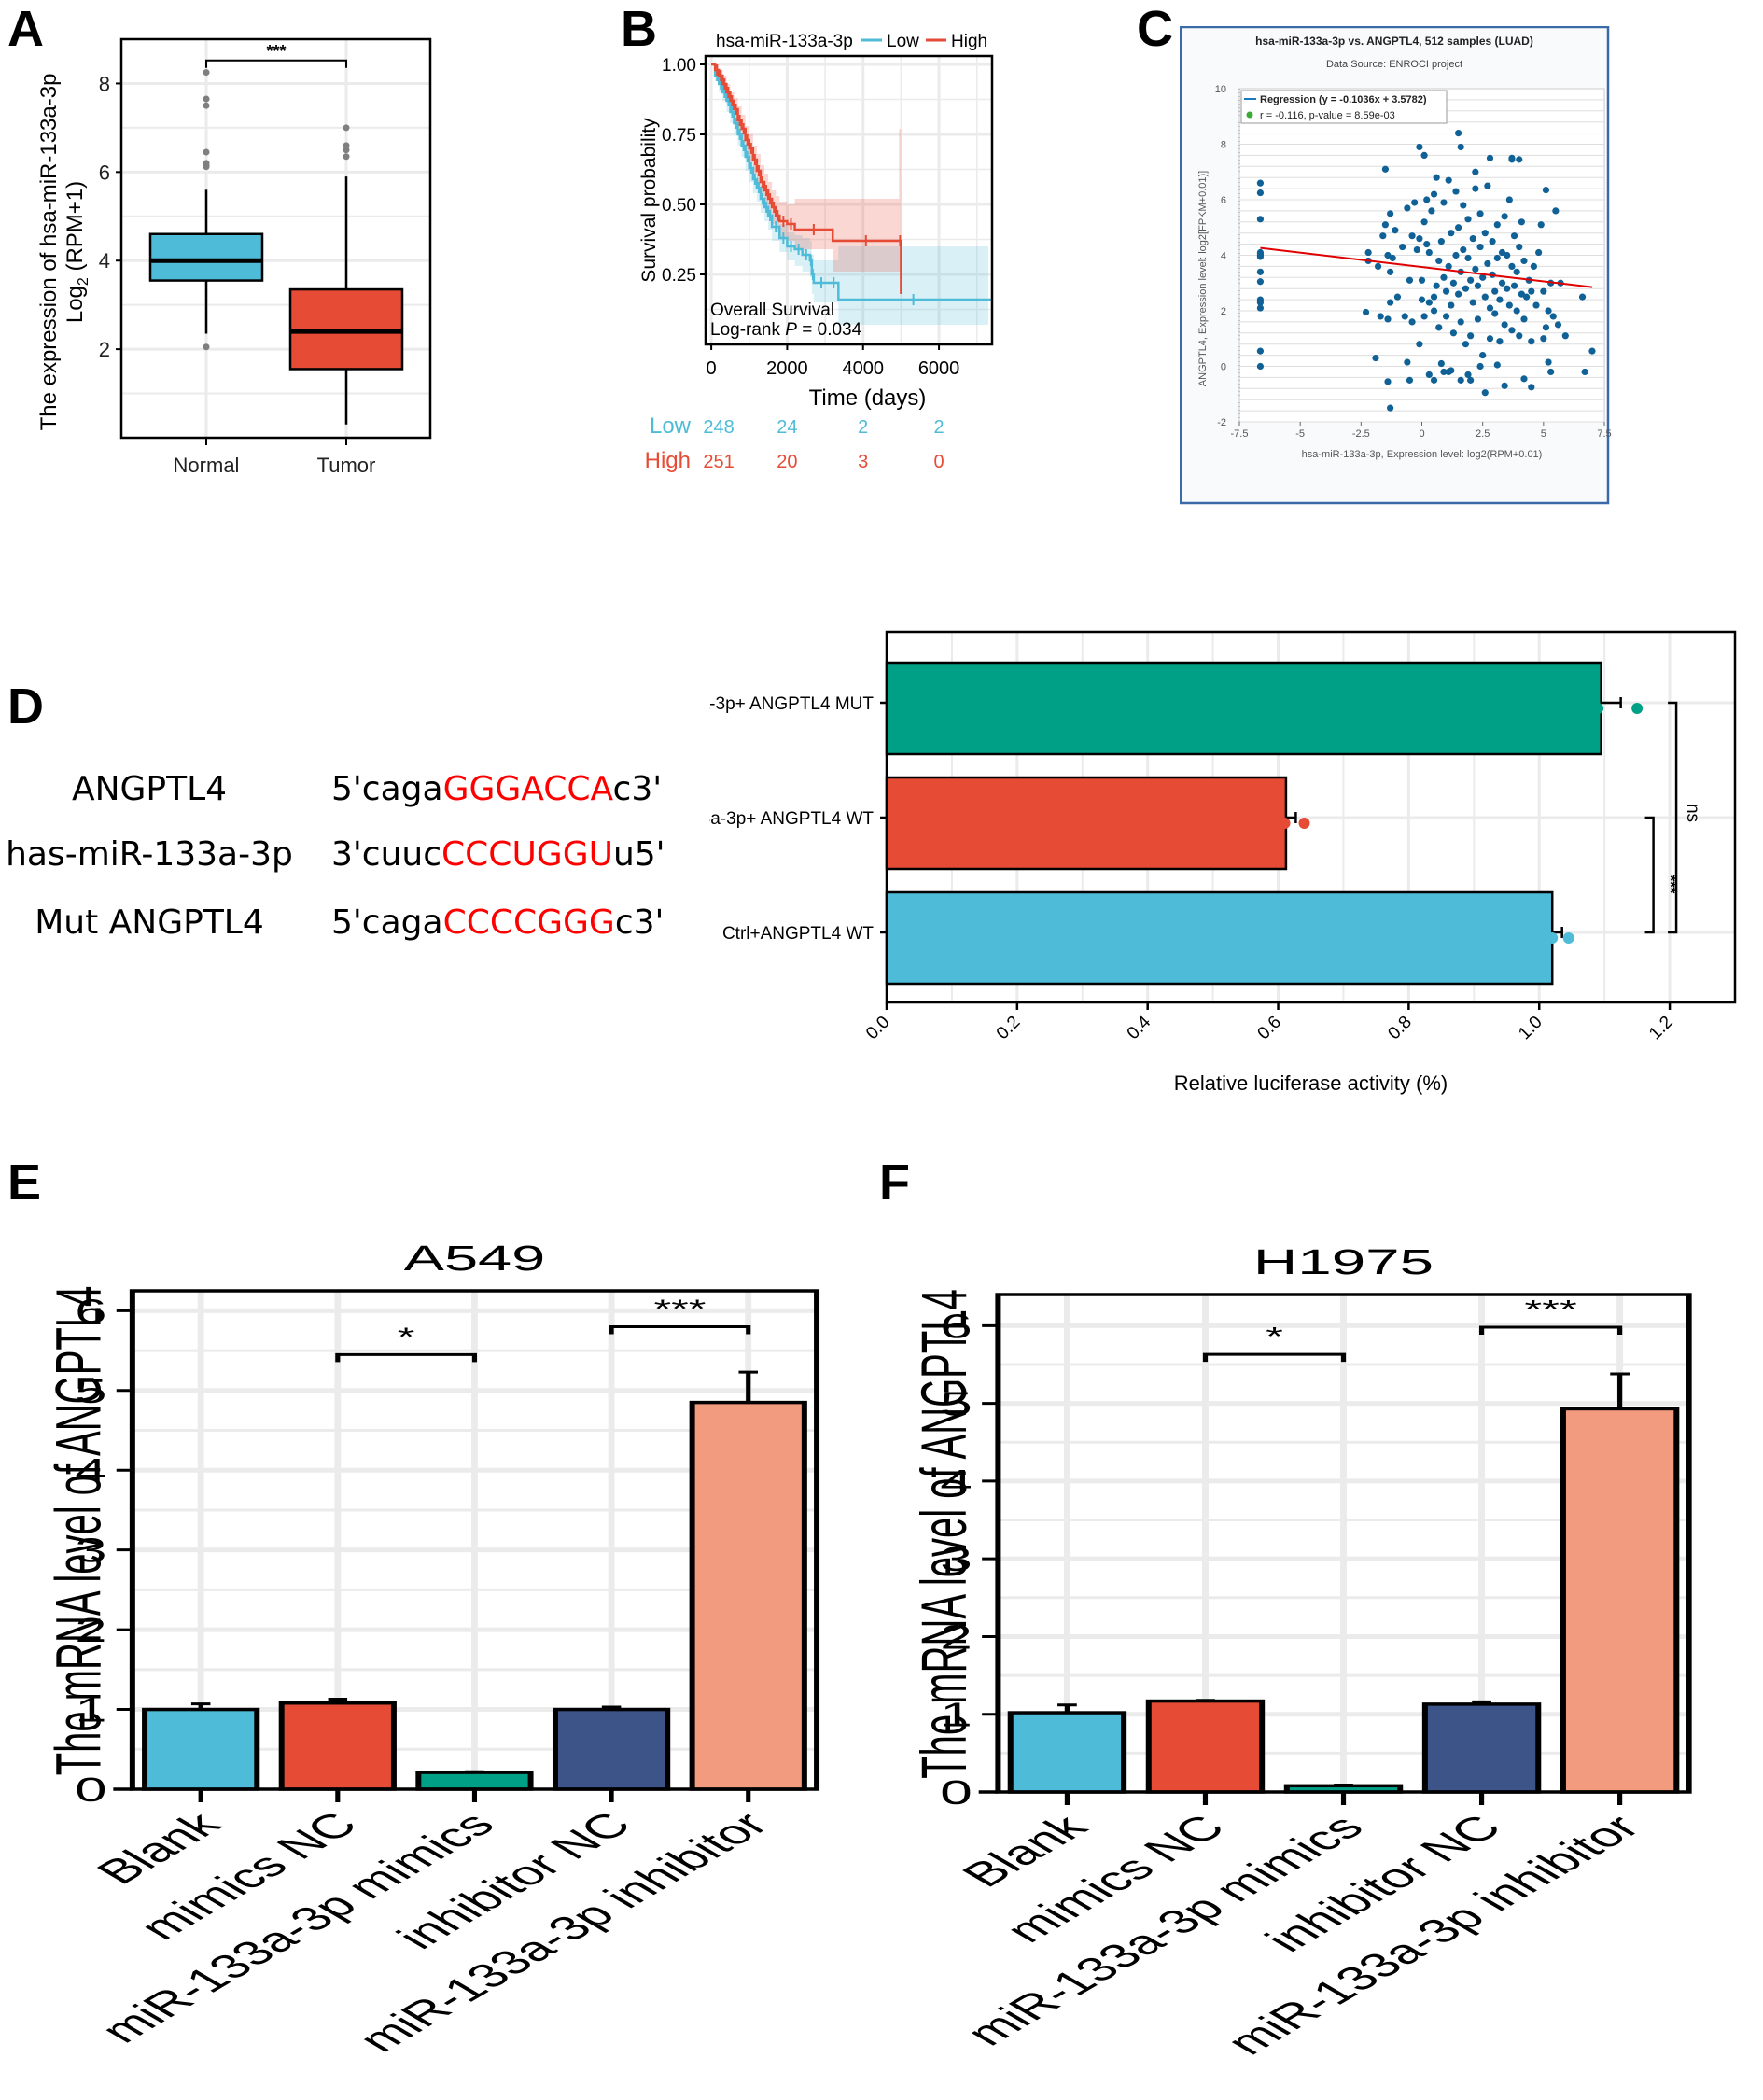 Image resolution: width=1763 pixels, height=2100 pixels. Describe the element at coordinates (637, 789) in the screenshot. I see `sequence-suffix: c3'` at that location.